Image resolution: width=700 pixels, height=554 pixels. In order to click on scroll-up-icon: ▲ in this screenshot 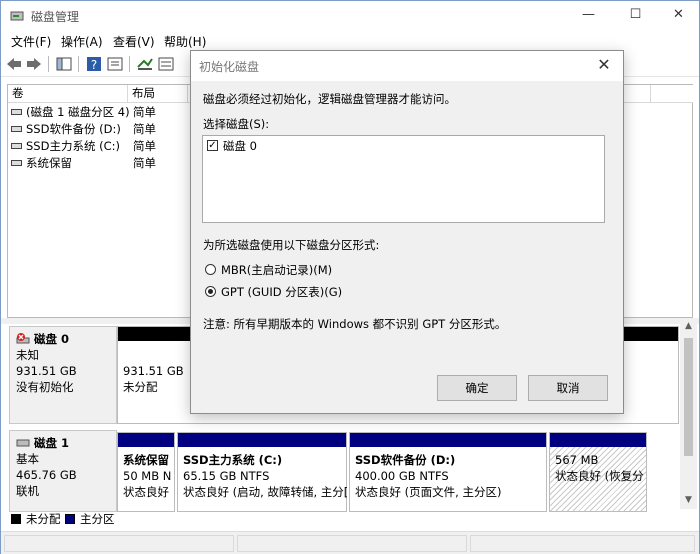, I will do `click(688, 326)`.